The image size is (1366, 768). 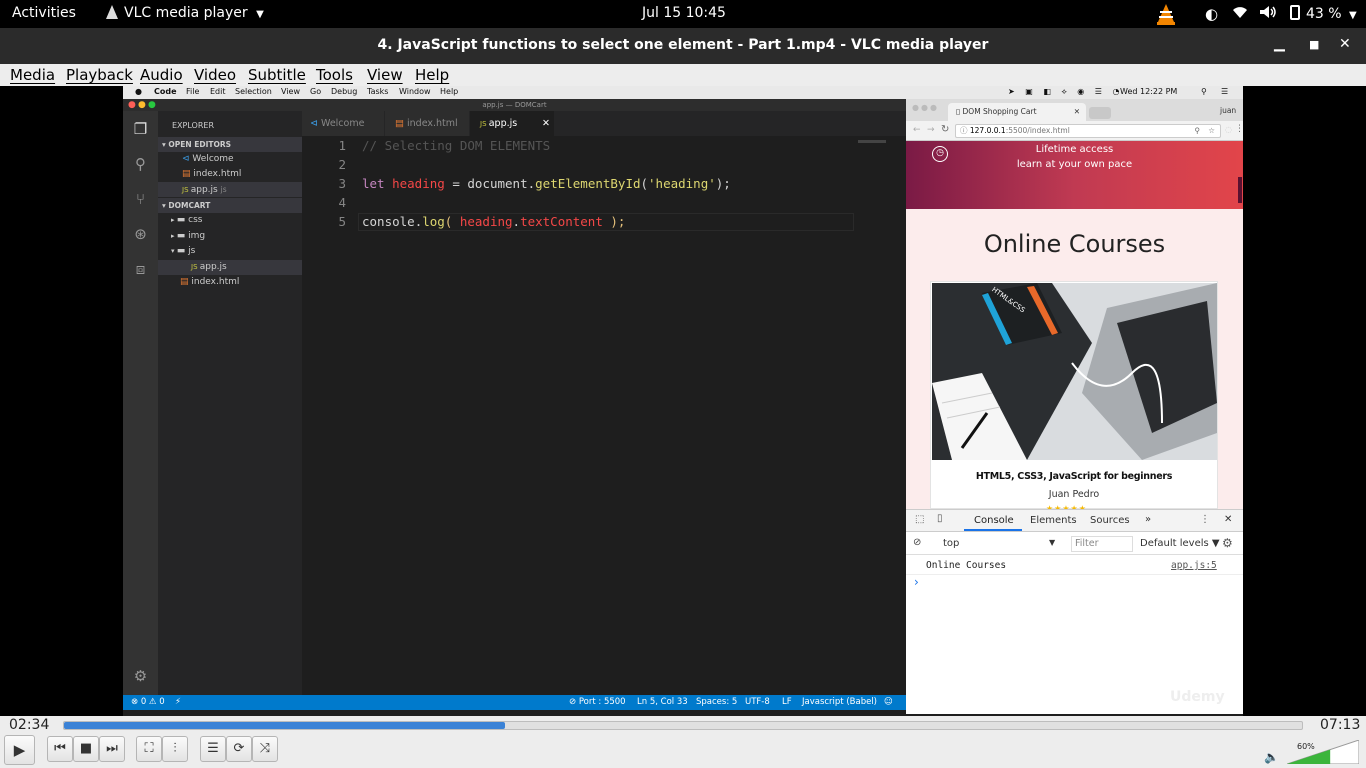 I want to click on active-tab-indicator, so click(x=993, y=530).